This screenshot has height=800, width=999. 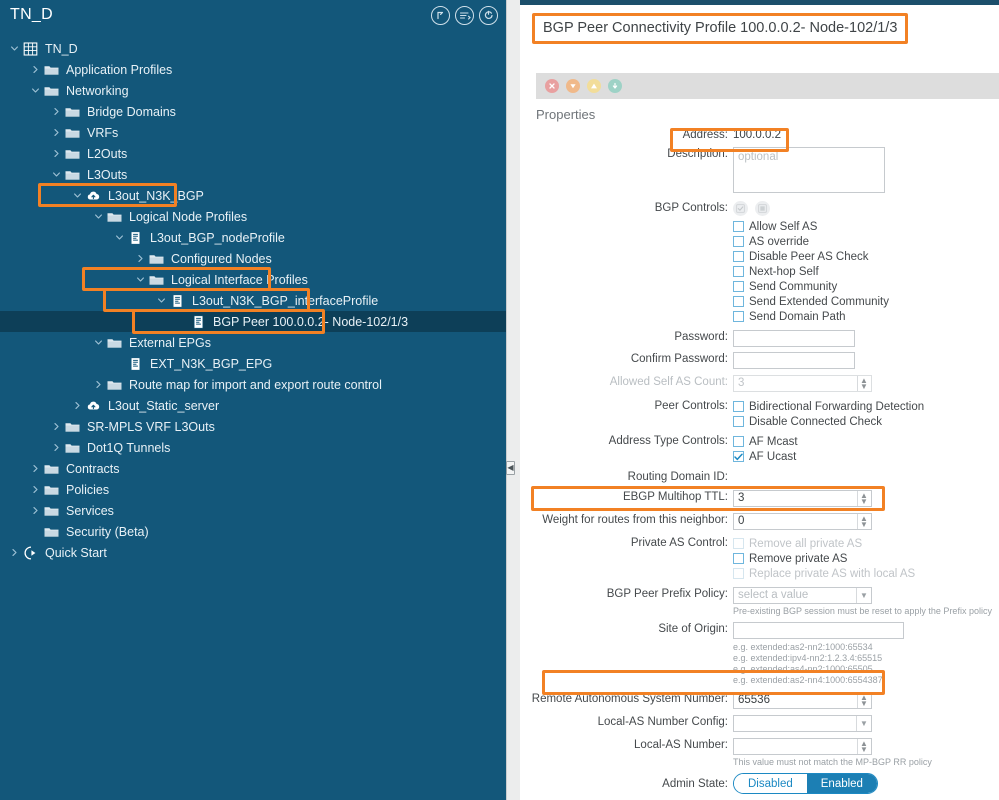 I want to click on checkbox-row: Send Extended Community, so click(x=866, y=301).